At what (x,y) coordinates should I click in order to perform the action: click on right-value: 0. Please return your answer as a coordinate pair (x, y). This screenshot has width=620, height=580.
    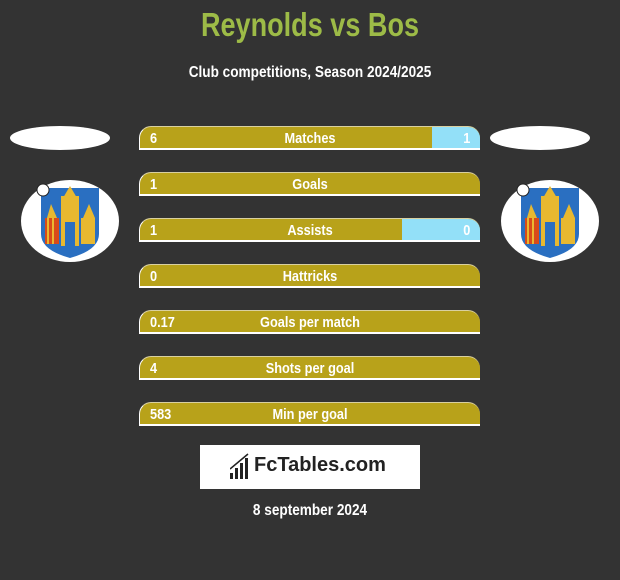
    Looking at the image, I should click on (466, 230).